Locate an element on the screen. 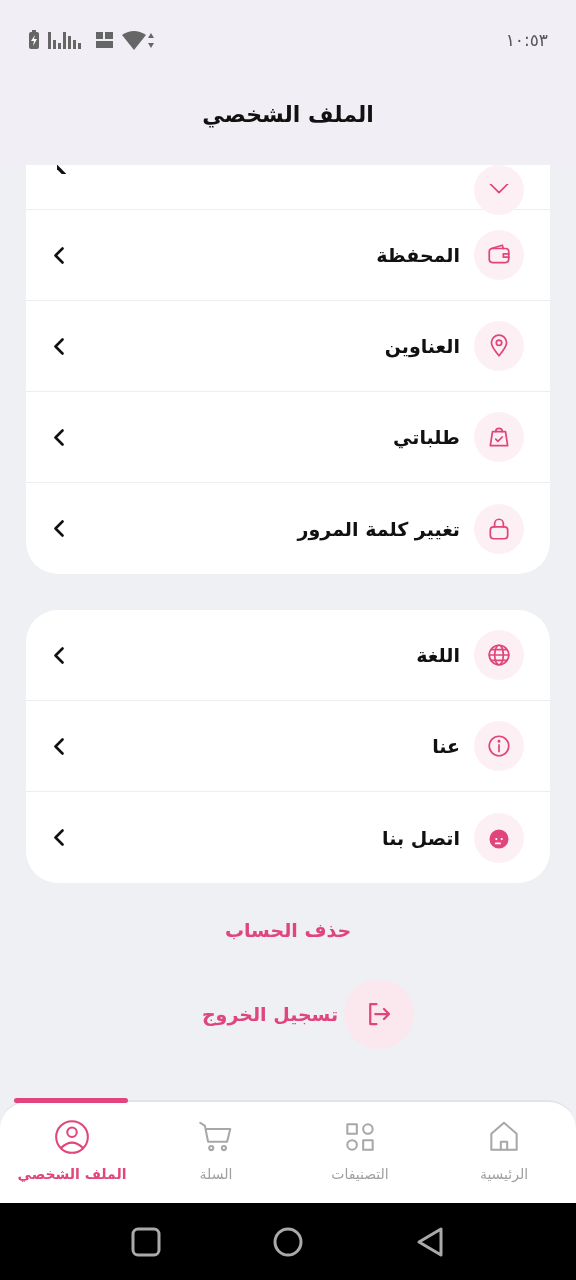 The height and width of the screenshot is (1280, 576). menu-item-label: اتصل بنا is located at coordinates (421, 837).